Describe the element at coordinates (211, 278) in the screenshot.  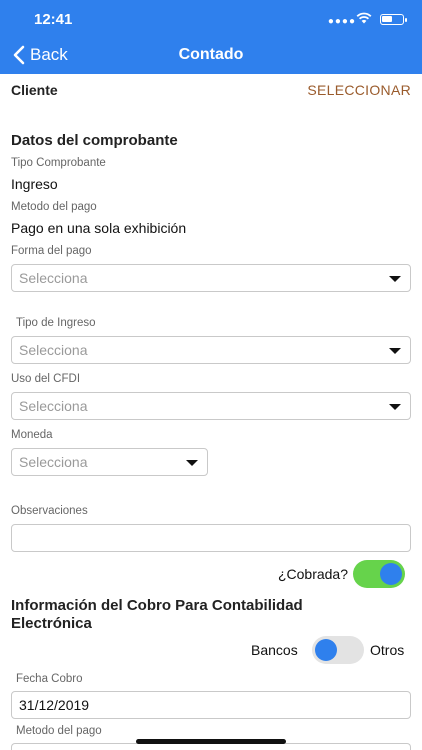
I see `forma-pago-select: Selecciona` at that location.